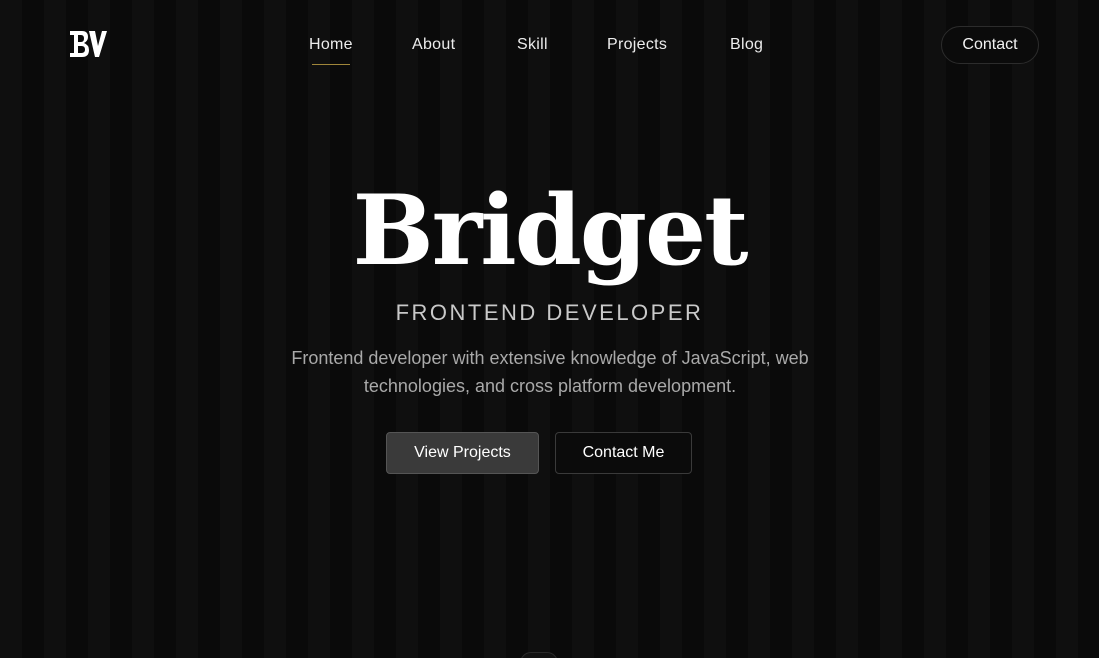 The height and width of the screenshot is (658, 1099). Describe the element at coordinates (637, 45) in the screenshot. I see `nav-item-projects: Projects` at that location.